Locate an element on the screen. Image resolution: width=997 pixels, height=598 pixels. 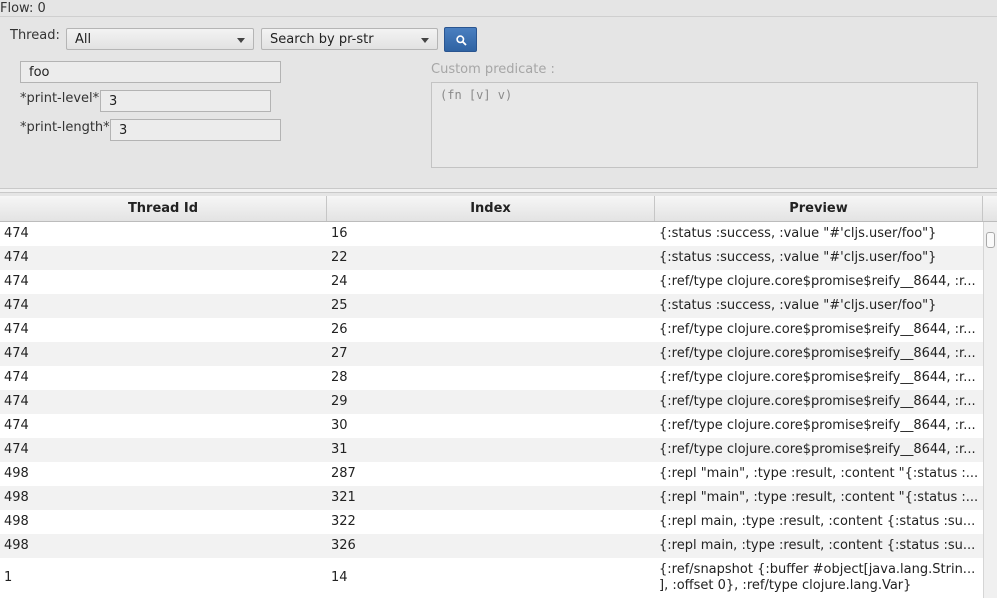
thread-select-value: All is located at coordinates (83, 39).